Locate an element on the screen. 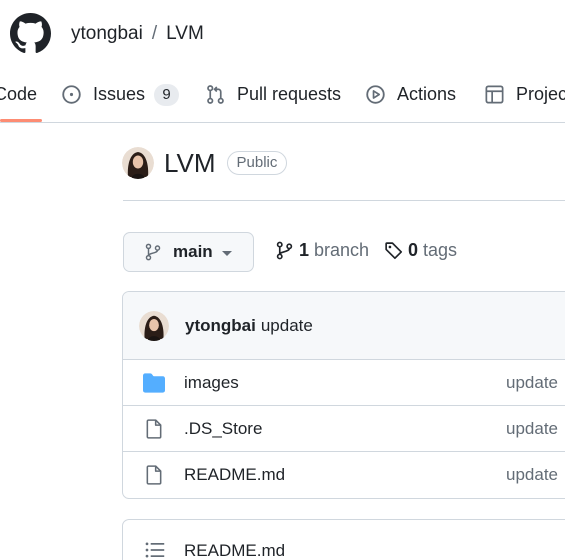 This screenshot has height=560, width=565. table-icon is located at coordinates (494, 94).